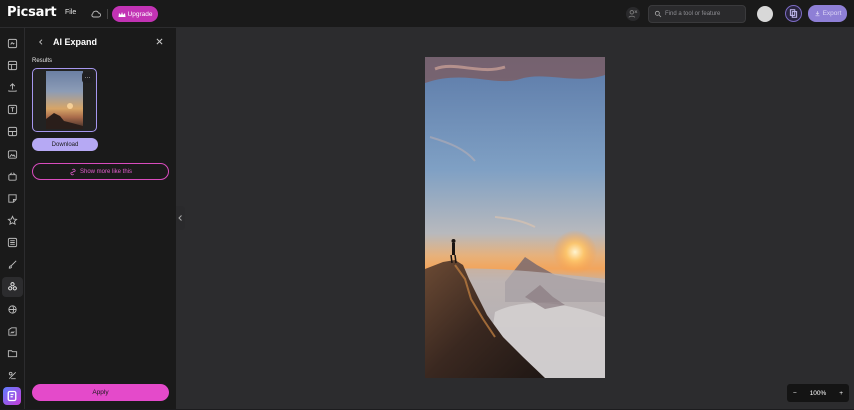  What do you see at coordinates (12, 154) in the screenshot?
I see `photos-icon` at bounding box center [12, 154].